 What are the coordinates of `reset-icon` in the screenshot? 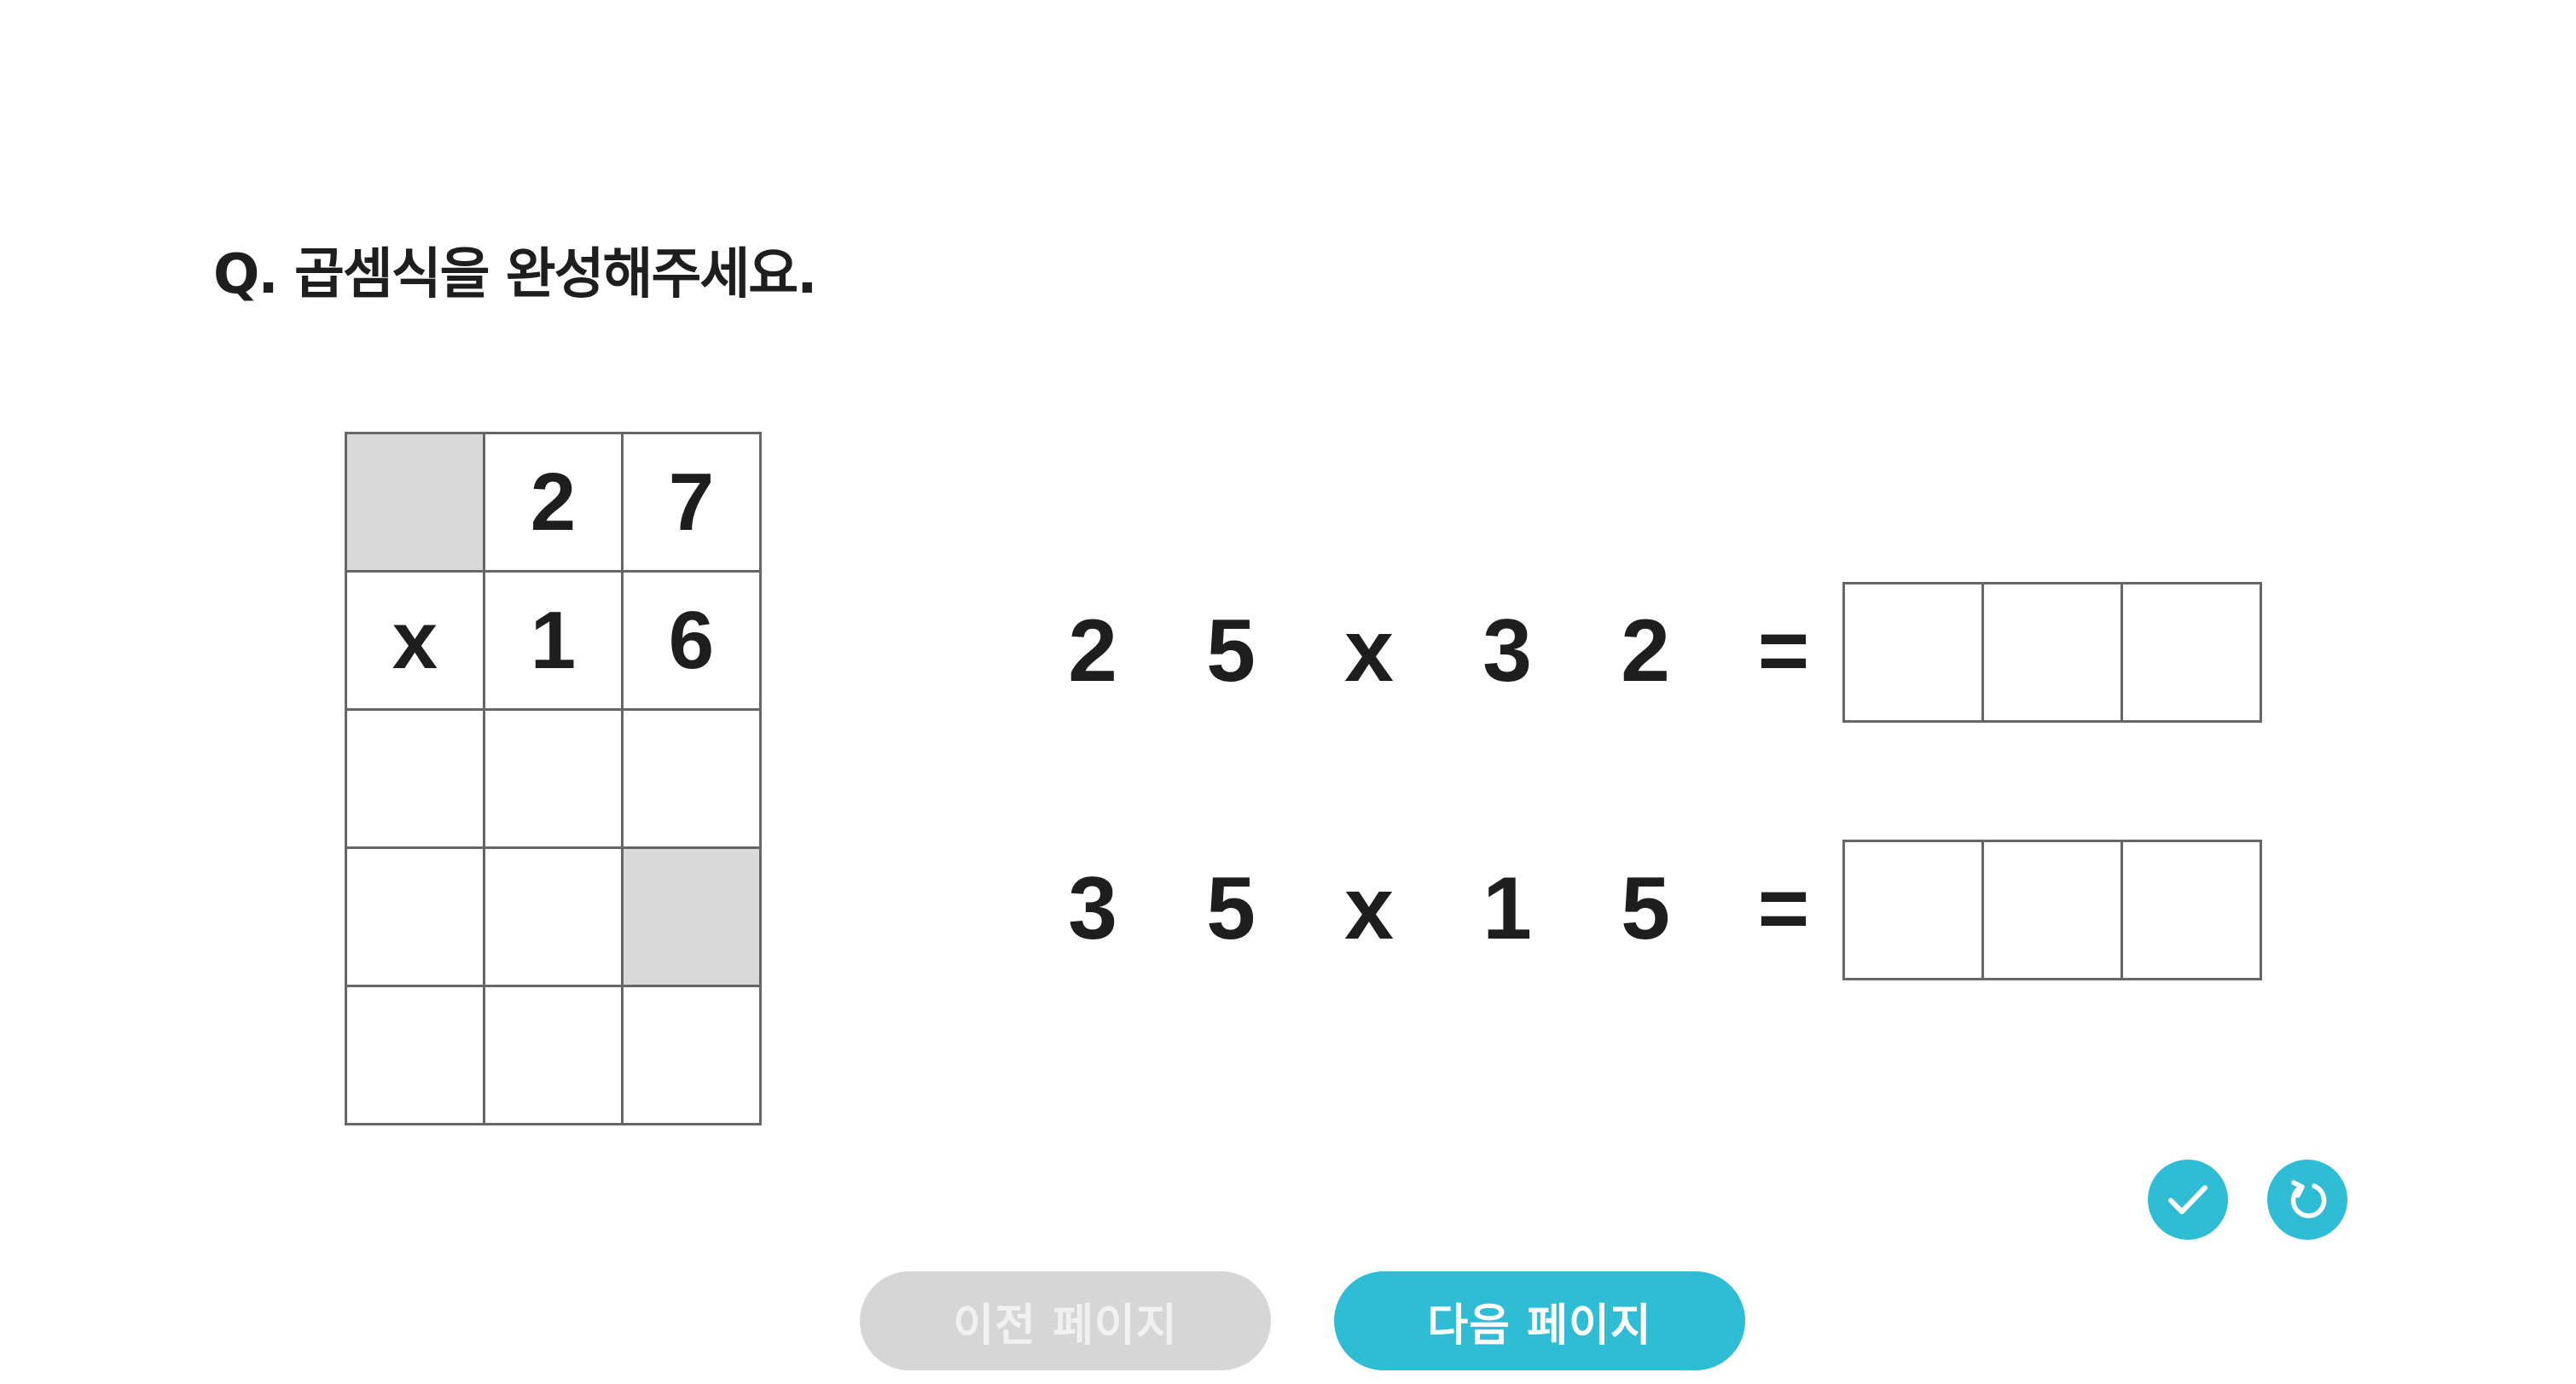 It's located at (2308, 1199).